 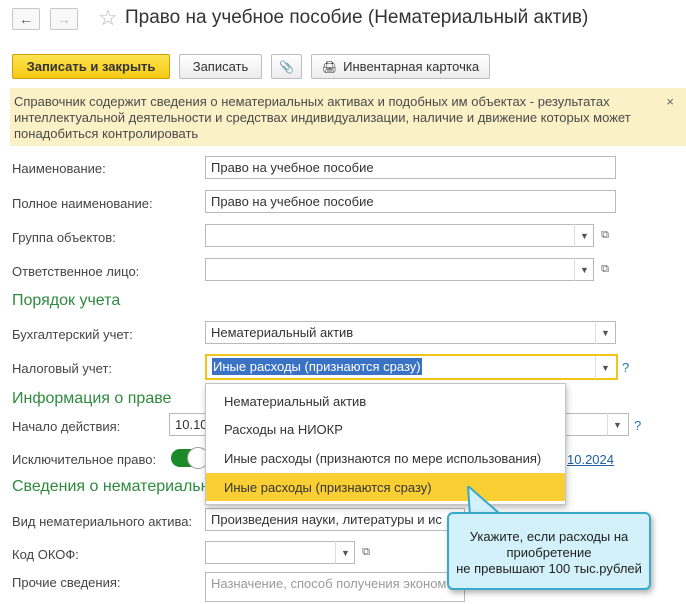 I want to click on close-icon: ×, so click(x=670, y=102).